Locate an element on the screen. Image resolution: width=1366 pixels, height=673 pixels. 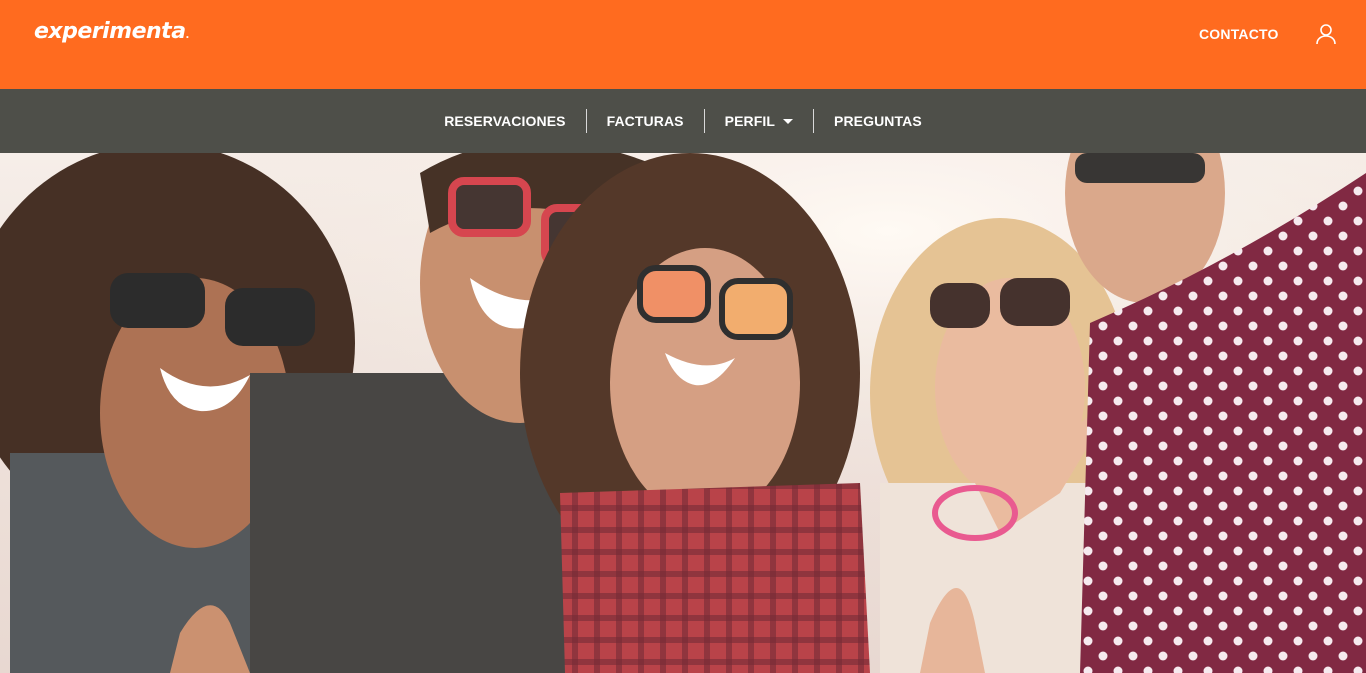
nav-item-reservaciones: RESERVACIONES is located at coordinates (504, 121).